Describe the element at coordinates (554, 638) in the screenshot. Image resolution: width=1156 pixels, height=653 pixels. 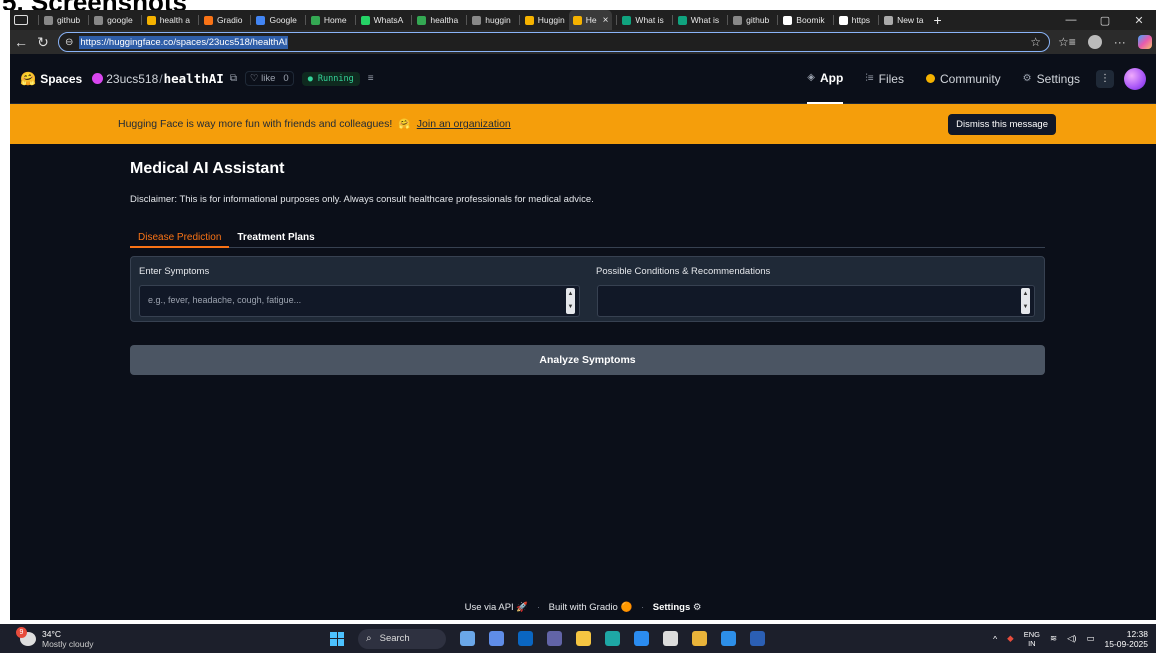
I see `teams-icon` at that location.